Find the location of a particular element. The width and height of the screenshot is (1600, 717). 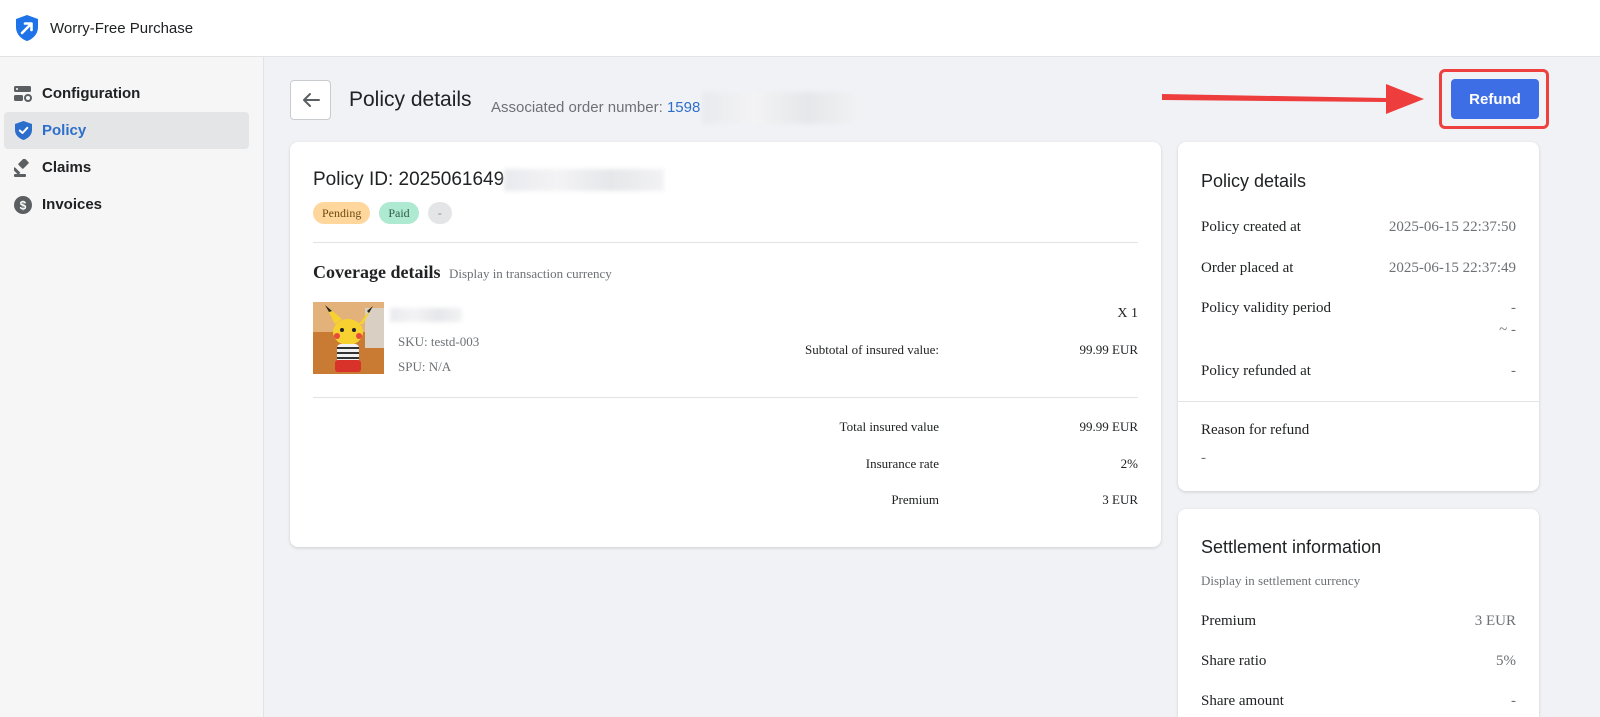

refund-reason-label: Reason for refund is located at coordinates (1255, 430).